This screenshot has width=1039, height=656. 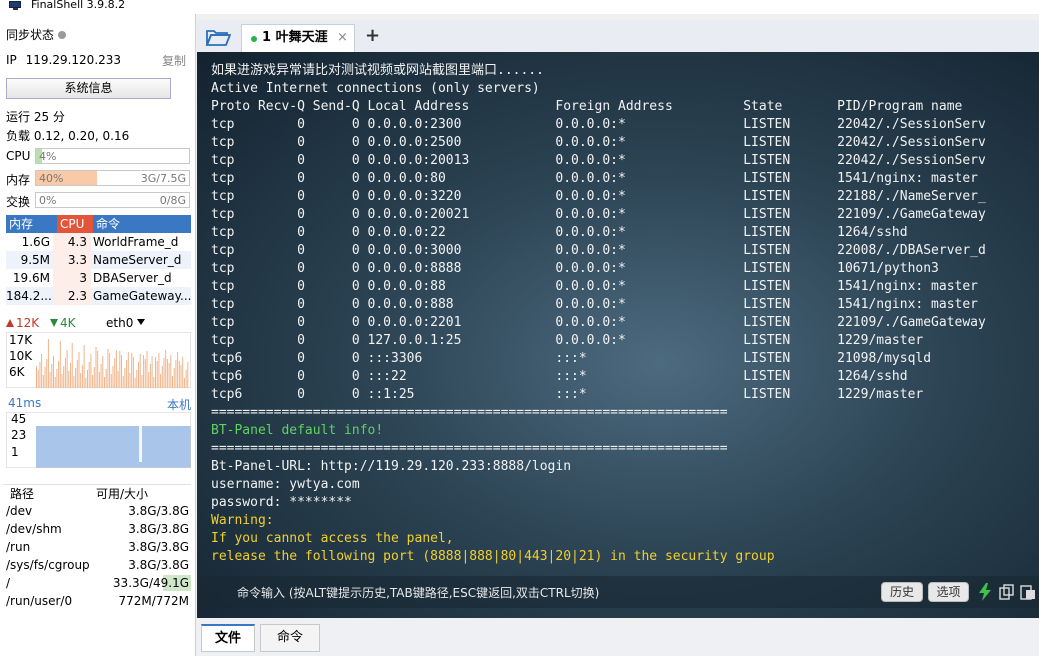 What do you see at coordinates (1028, 592) in the screenshot?
I see `paste-icon` at bounding box center [1028, 592].